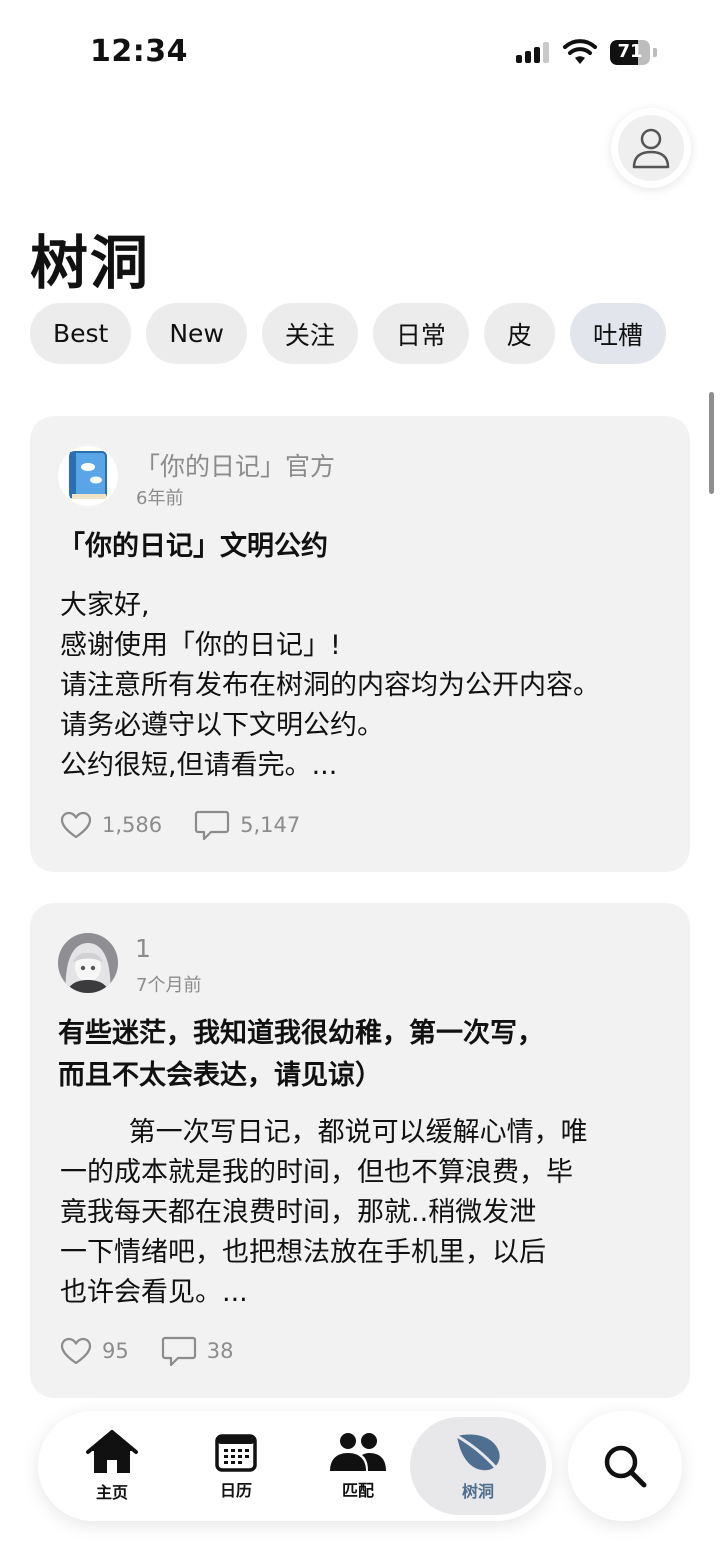  What do you see at coordinates (711, 443) in the screenshot?
I see `scrollbar` at bounding box center [711, 443].